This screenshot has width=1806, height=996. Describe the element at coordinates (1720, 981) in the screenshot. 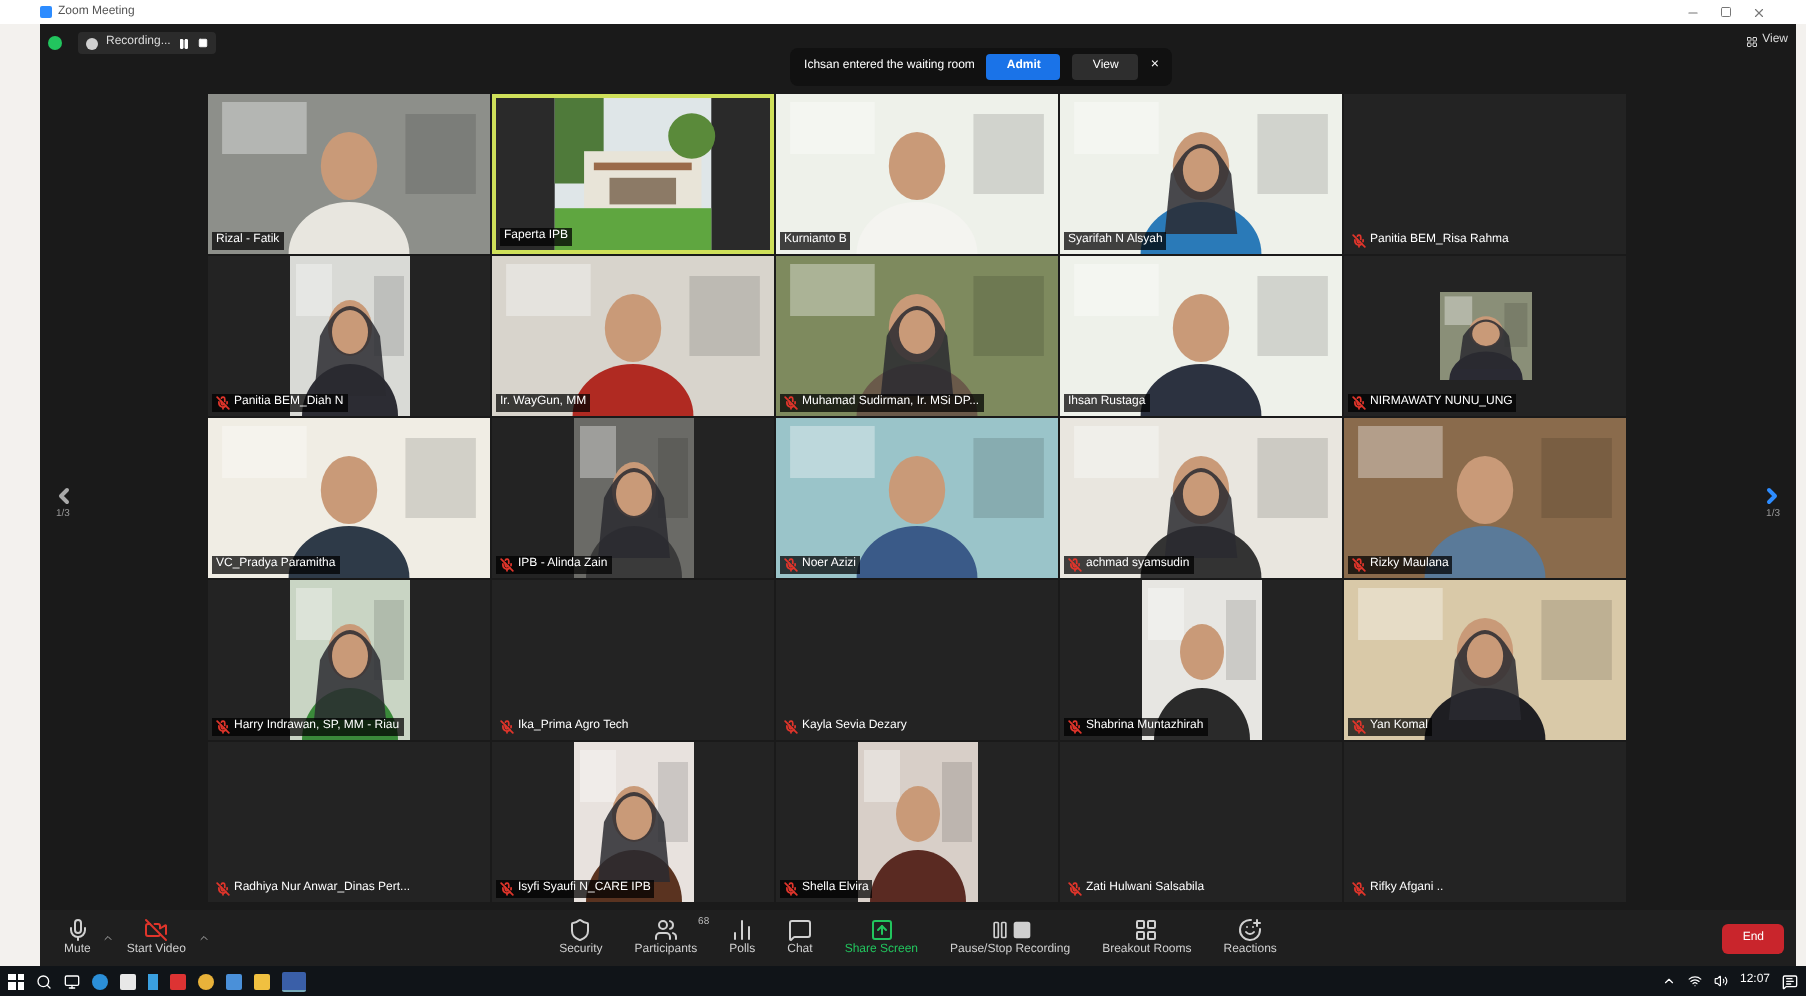

I see `volume-icon` at that location.